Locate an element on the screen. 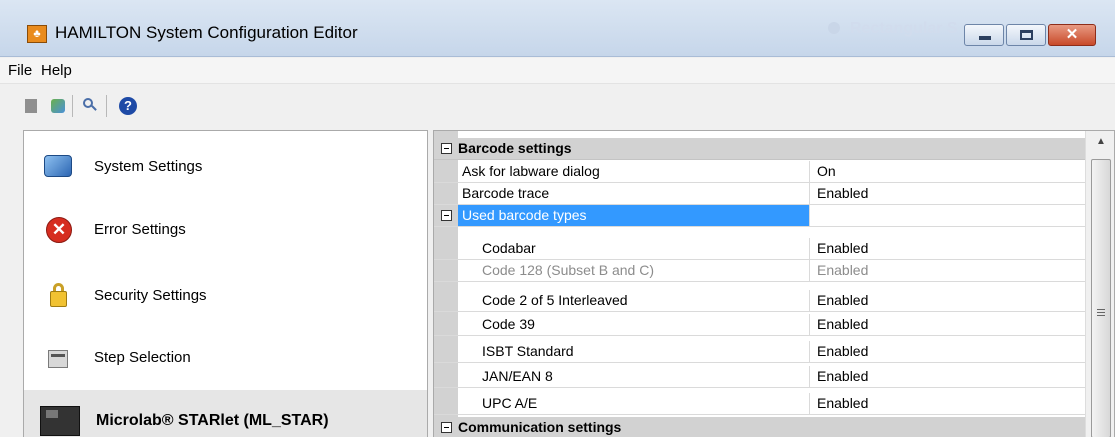 This screenshot has width=1115, height=437. subcategory-used-barcode-types: Used barcode types is located at coordinates (759, 216).